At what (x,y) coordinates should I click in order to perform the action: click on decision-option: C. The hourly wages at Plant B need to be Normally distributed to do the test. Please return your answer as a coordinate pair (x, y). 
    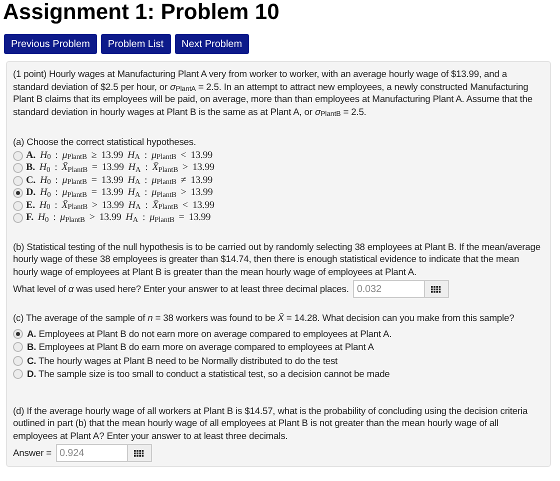
    Looking at the image, I should click on (182, 360).